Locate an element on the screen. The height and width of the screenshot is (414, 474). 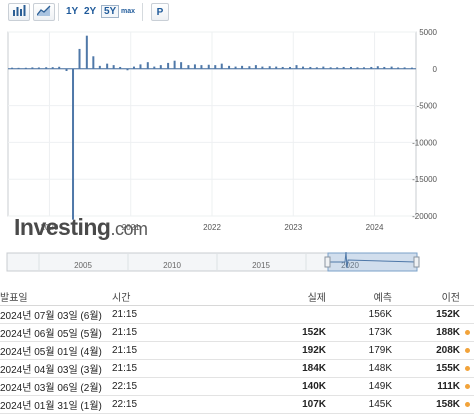
header-spacer is located at coordinates (467, 296).